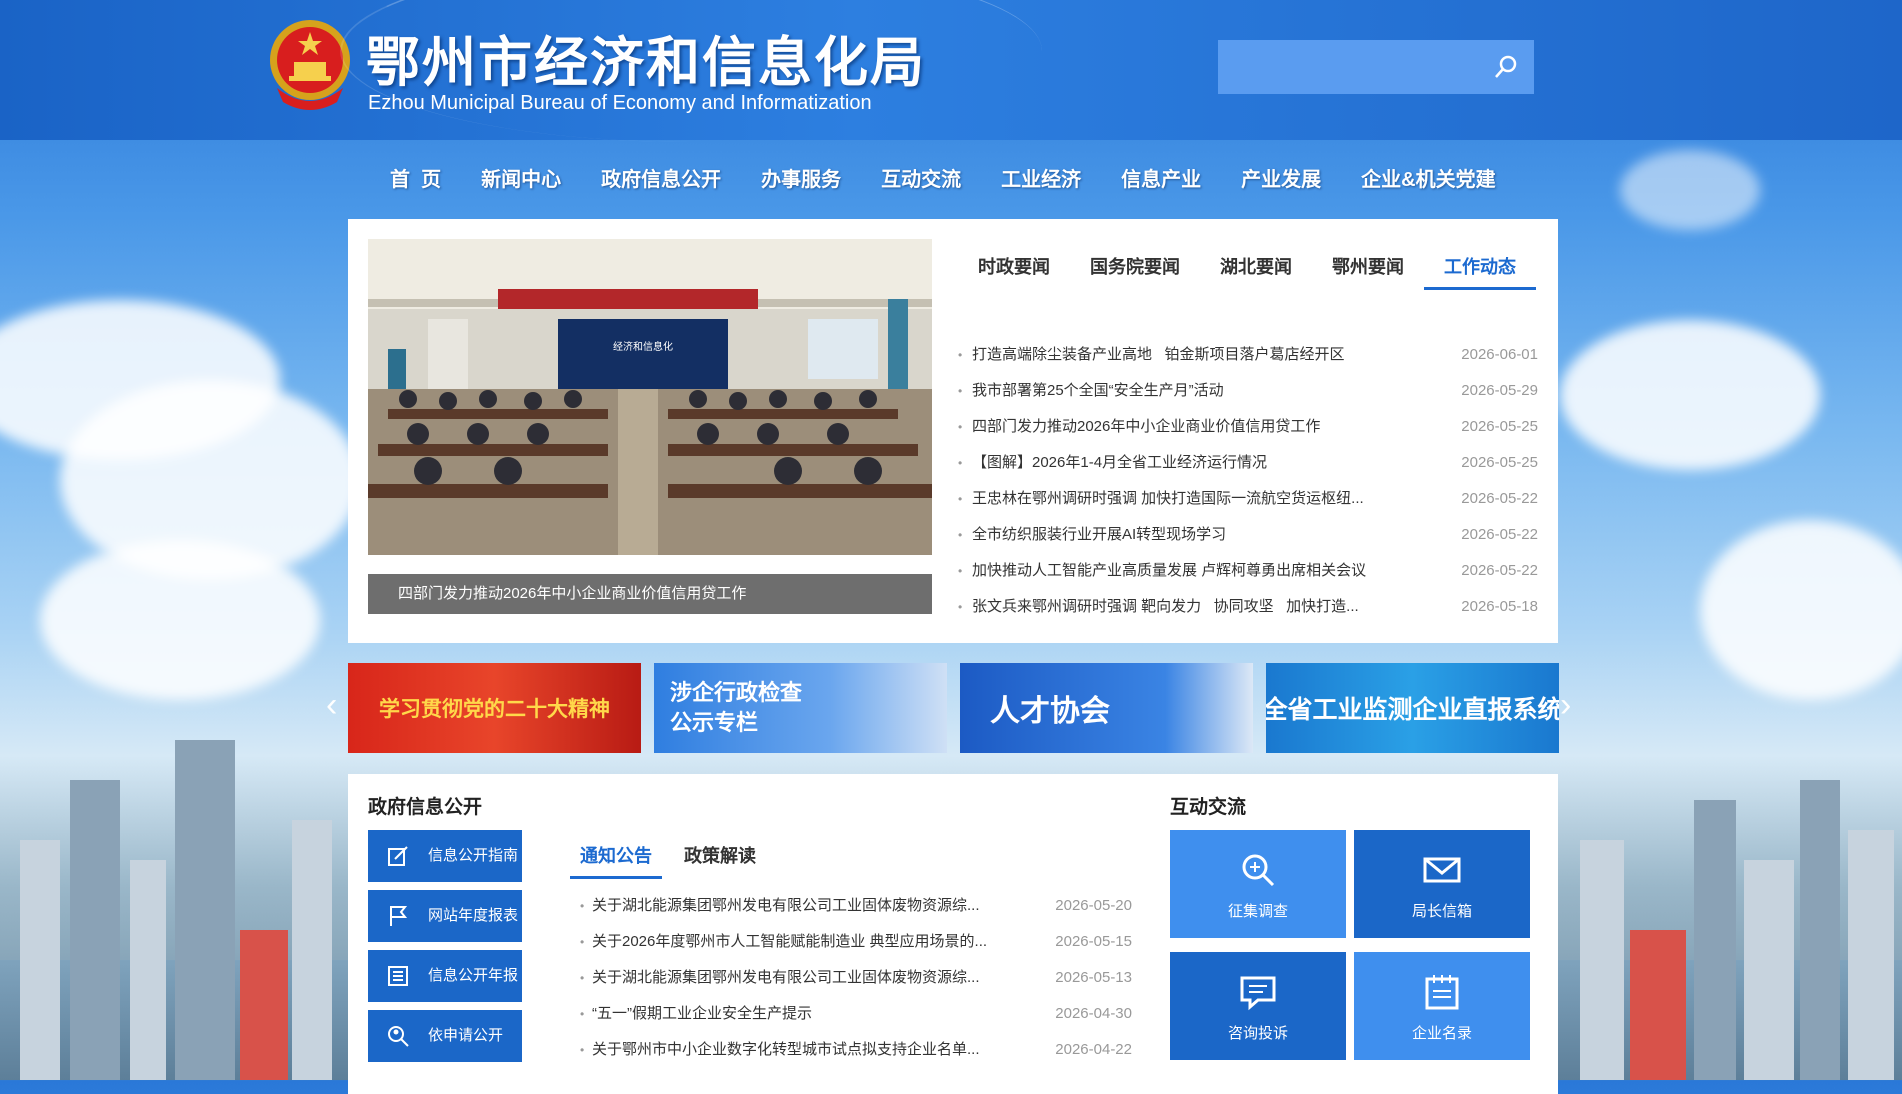  I want to click on news-title: 四部门发力推动2026年中小企业商业价值信用贷工作, so click(1146, 426).